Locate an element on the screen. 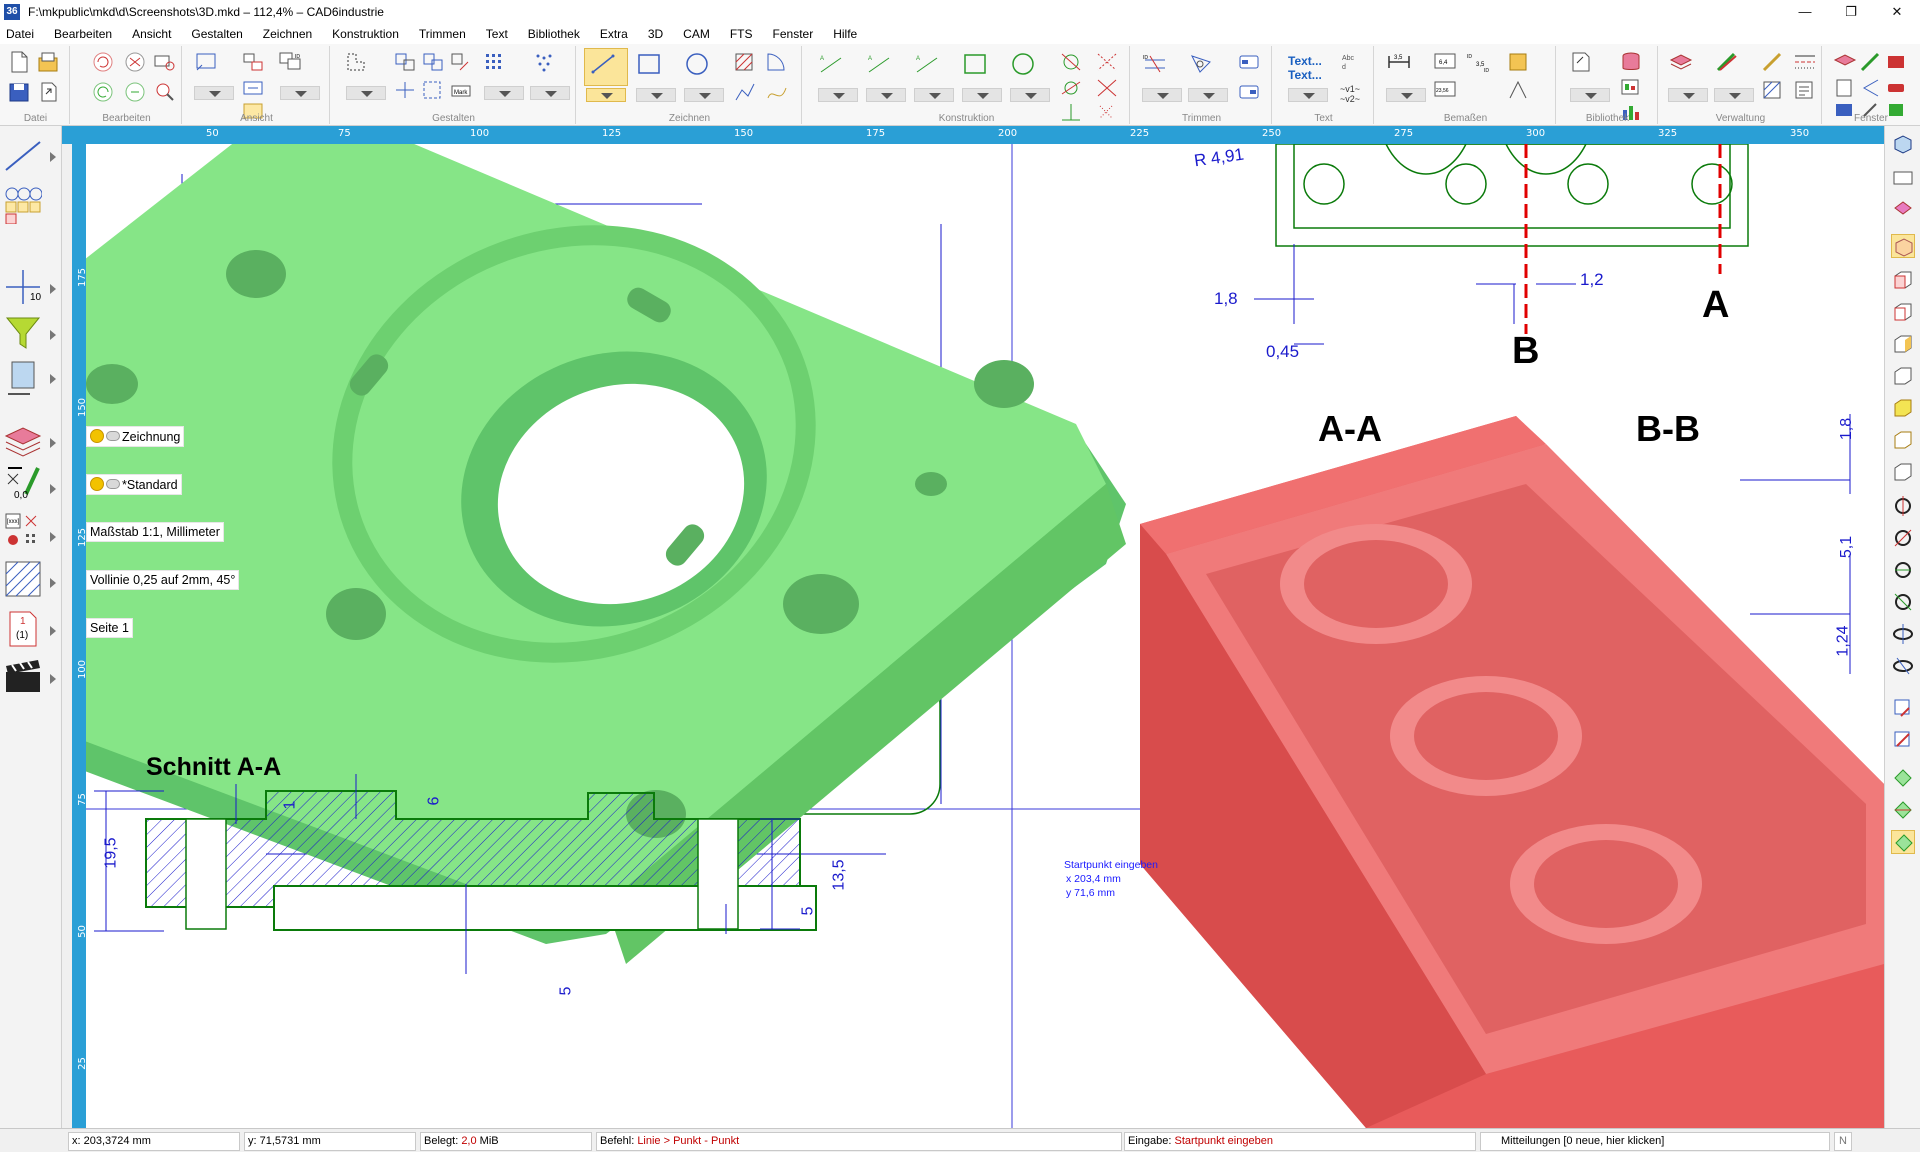 This screenshot has width=1920, height=1152. dimension-diameter-icon: 23,56 is located at coordinates (1445, 90).